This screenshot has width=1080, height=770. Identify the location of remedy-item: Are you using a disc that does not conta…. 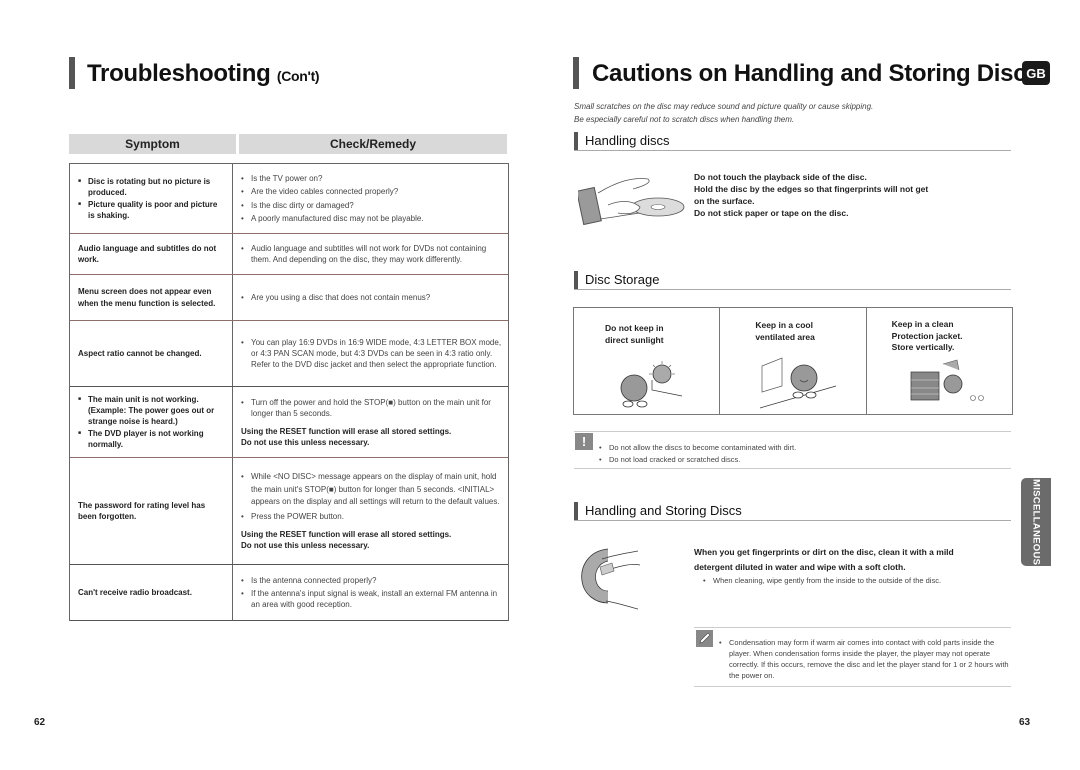
(371, 297).